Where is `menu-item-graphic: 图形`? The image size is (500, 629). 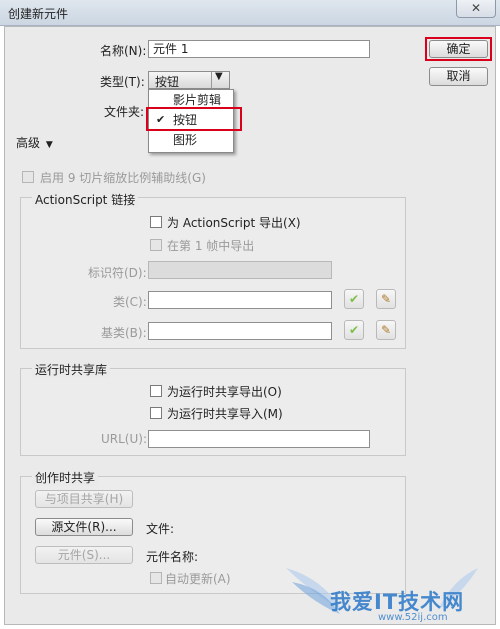
menu-item-graphic: 图形 is located at coordinates (191, 140).